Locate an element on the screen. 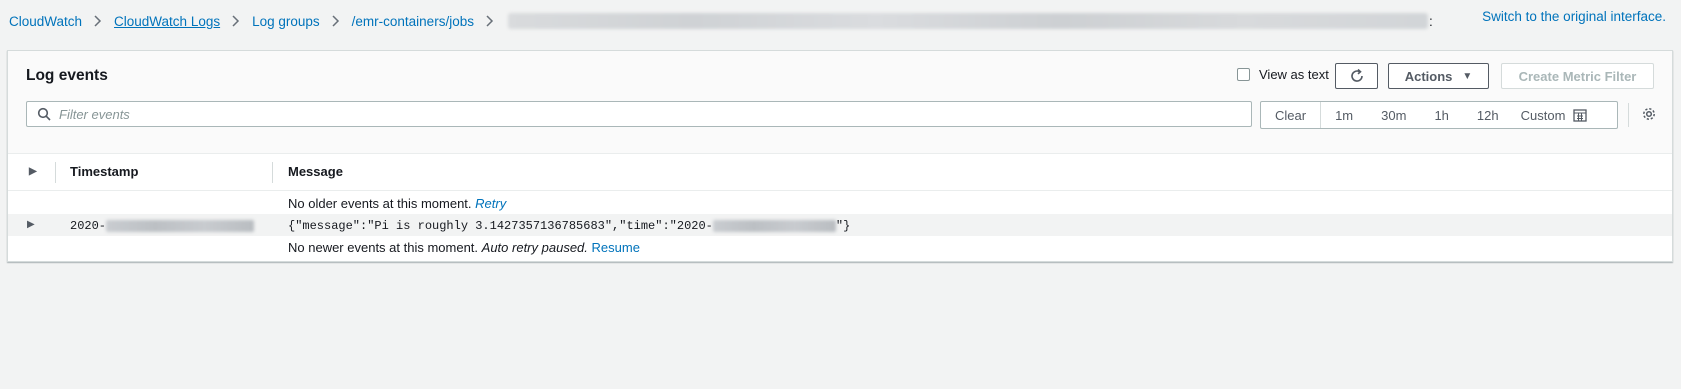  time-range-custom-label: Custom is located at coordinates (1543, 115).